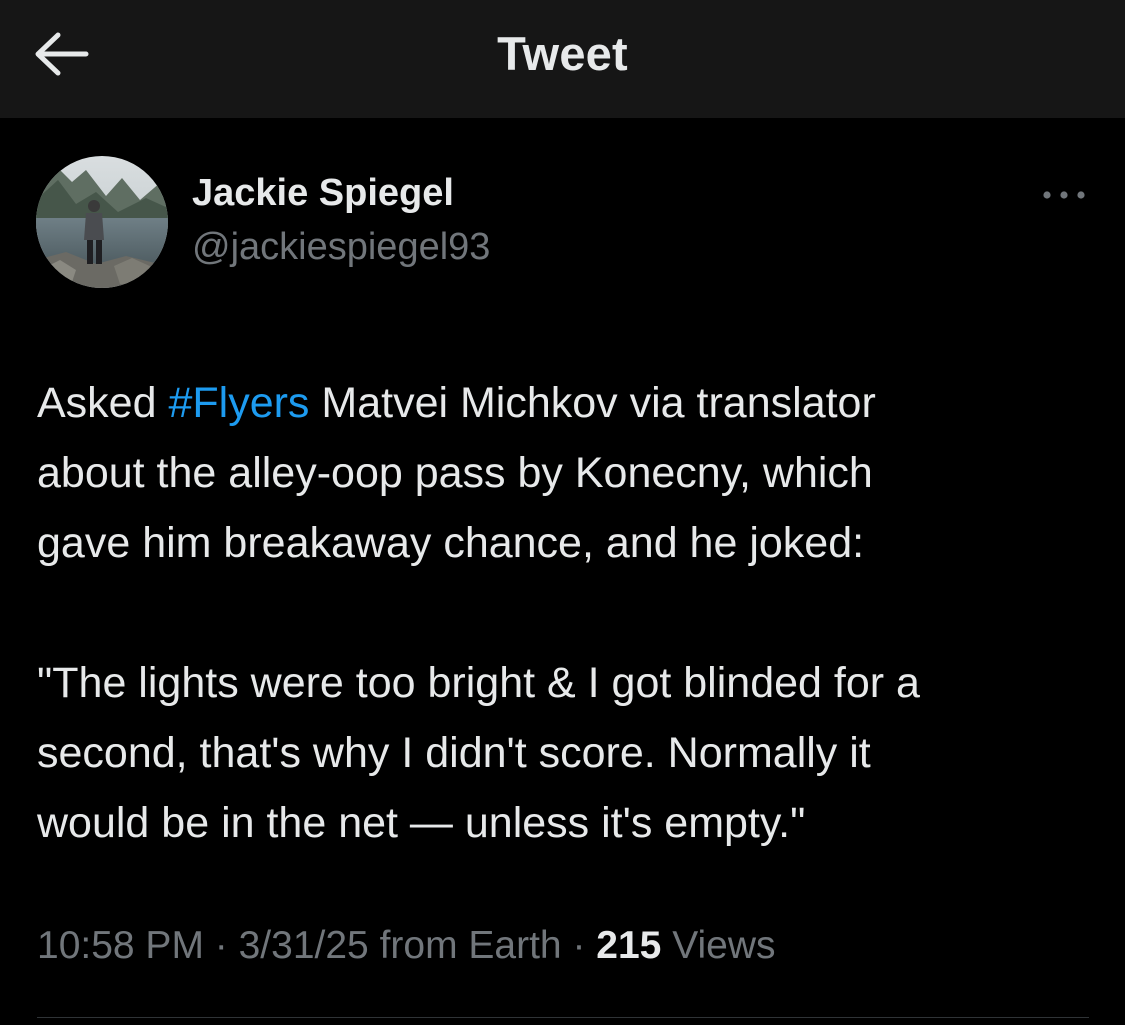 The width and height of the screenshot is (1125, 1025). I want to click on display-name: Jackie Spiegel, so click(323, 193).